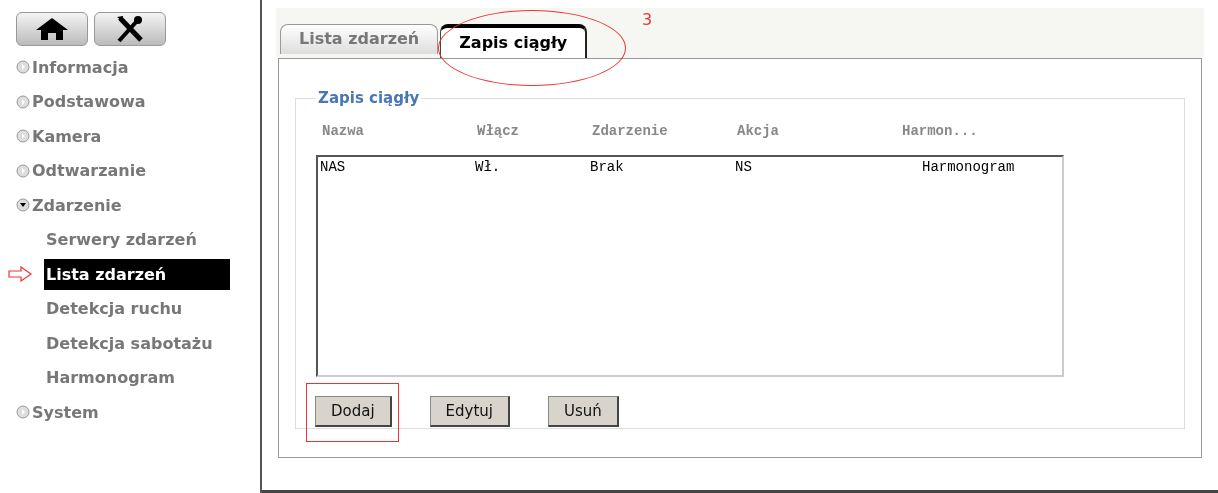 The height and width of the screenshot is (493, 1218). What do you see at coordinates (80, 67) in the screenshot?
I see `sidebar-item: Informacja` at bounding box center [80, 67].